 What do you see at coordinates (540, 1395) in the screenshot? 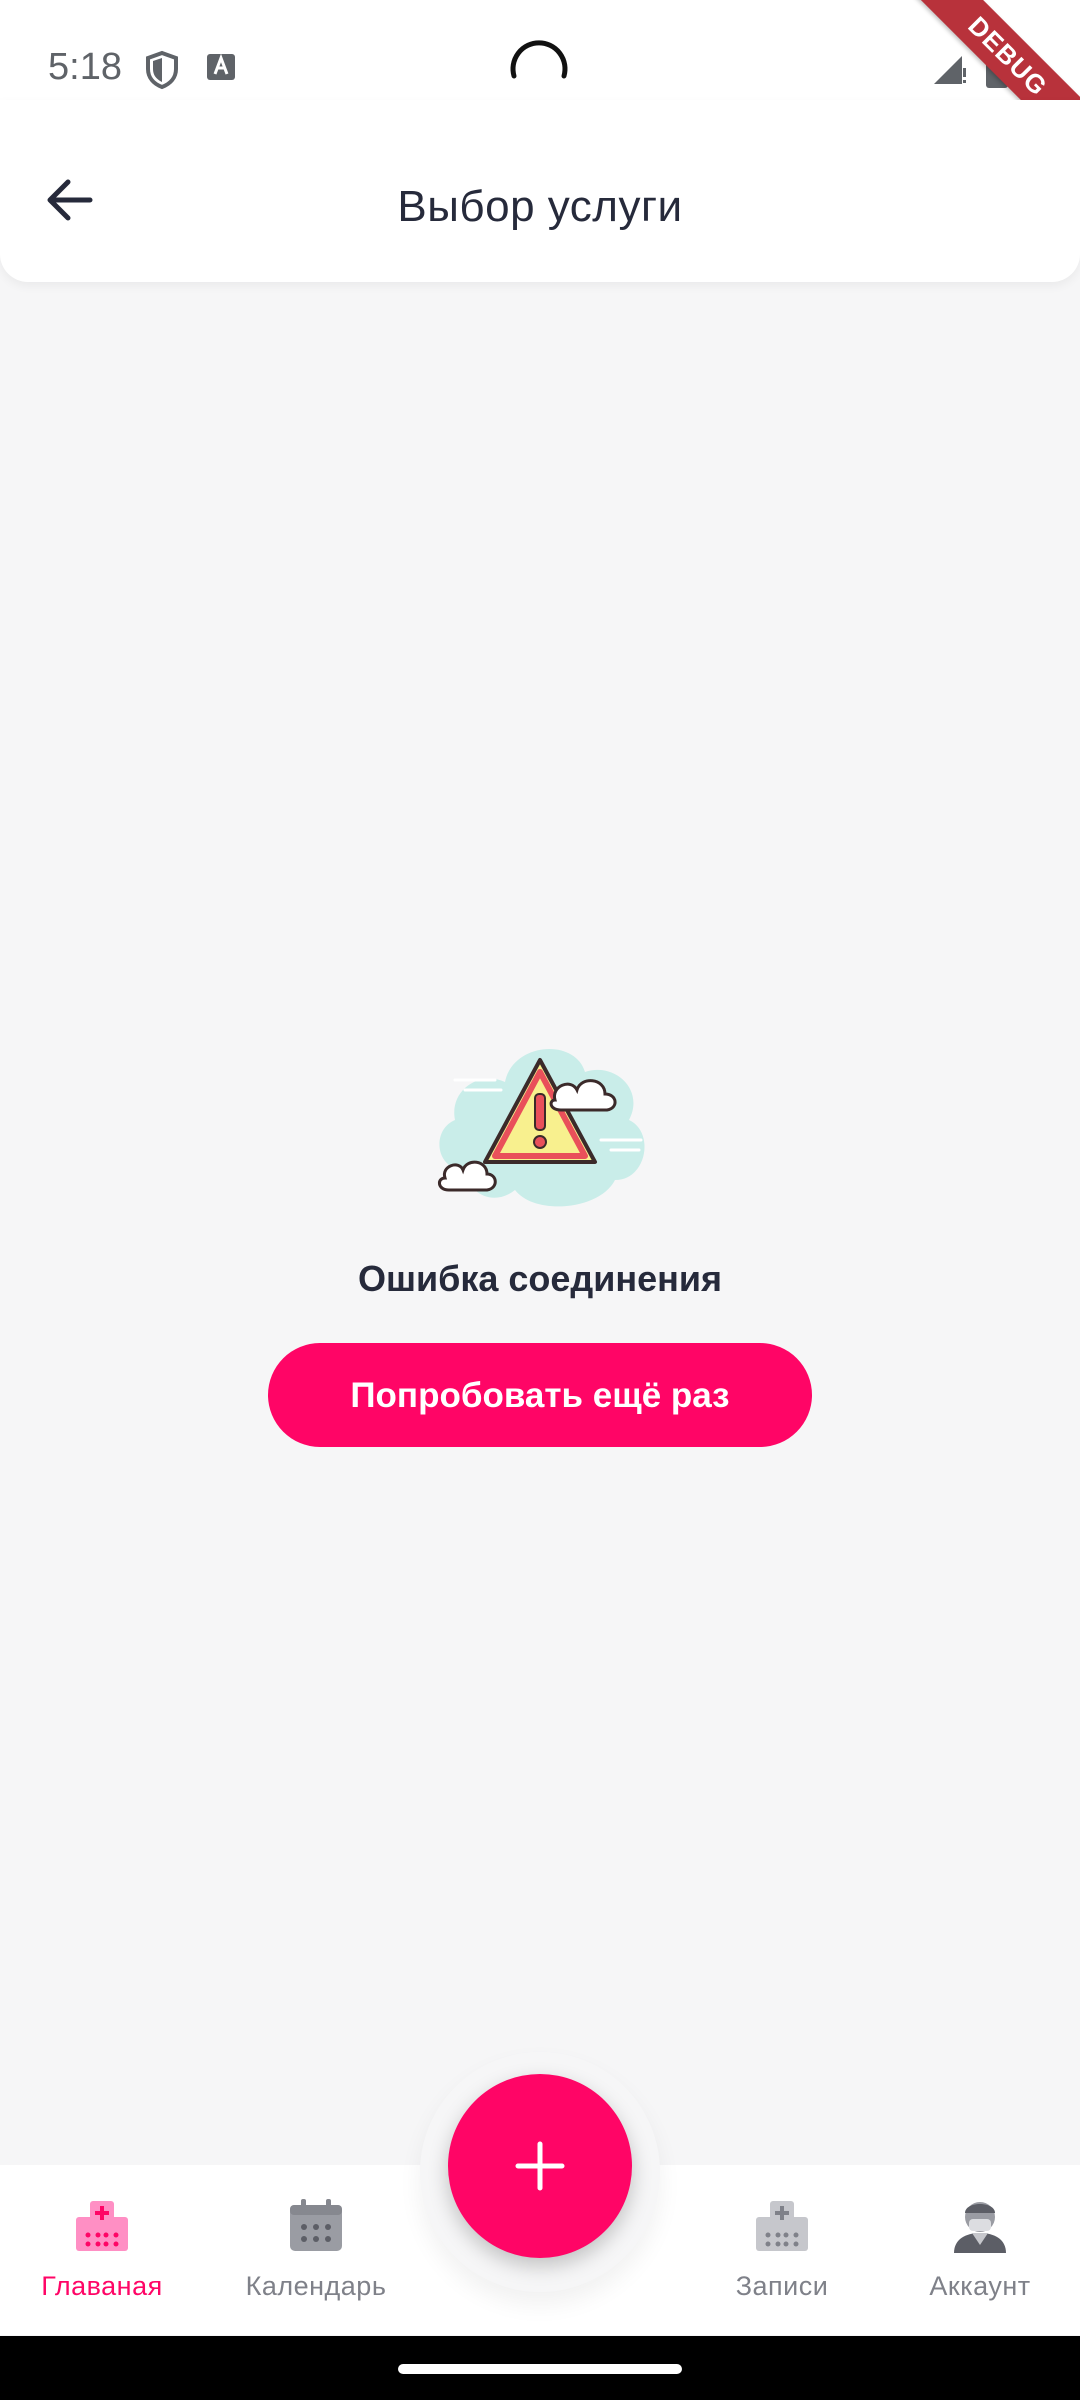
I see `retry-button: Попробовать ещё раз` at bounding box center [540, 1395].